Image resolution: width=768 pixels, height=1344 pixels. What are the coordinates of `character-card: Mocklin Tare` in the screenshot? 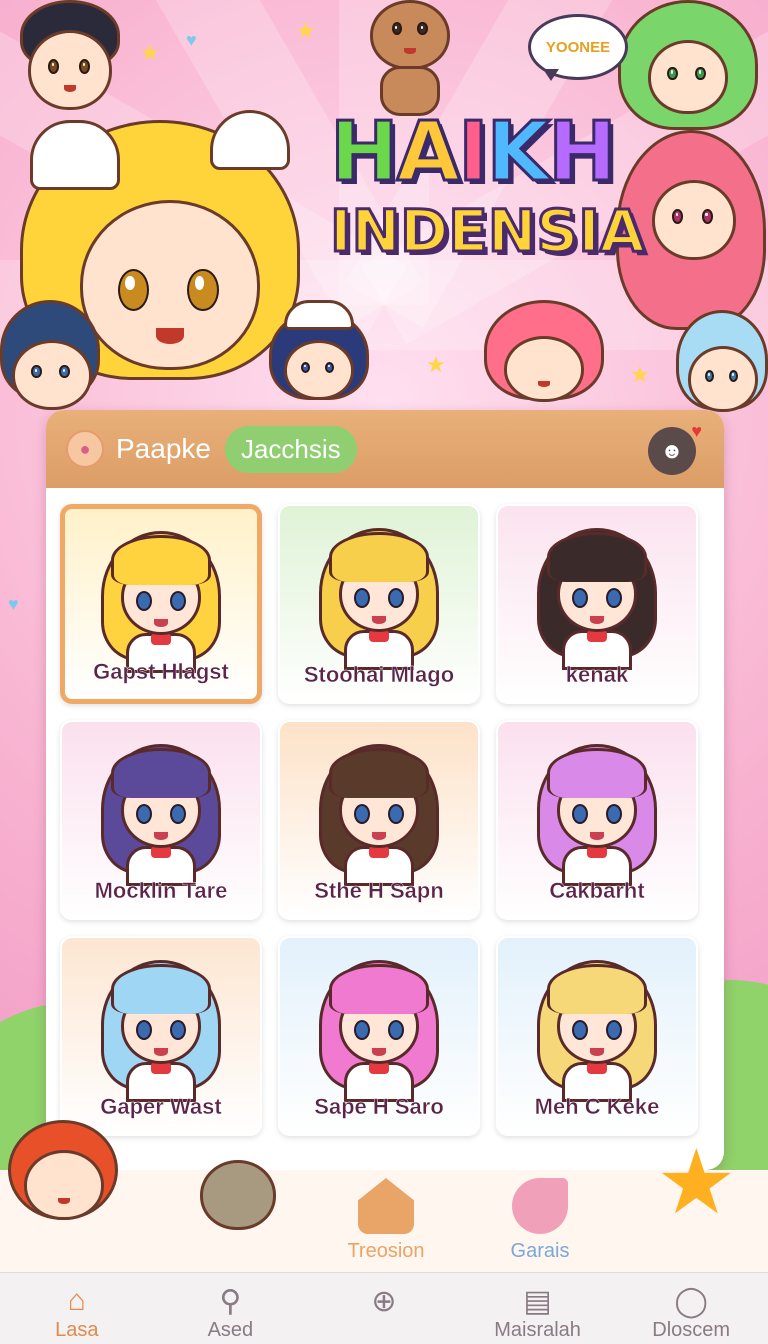 It's located at (161, 820).